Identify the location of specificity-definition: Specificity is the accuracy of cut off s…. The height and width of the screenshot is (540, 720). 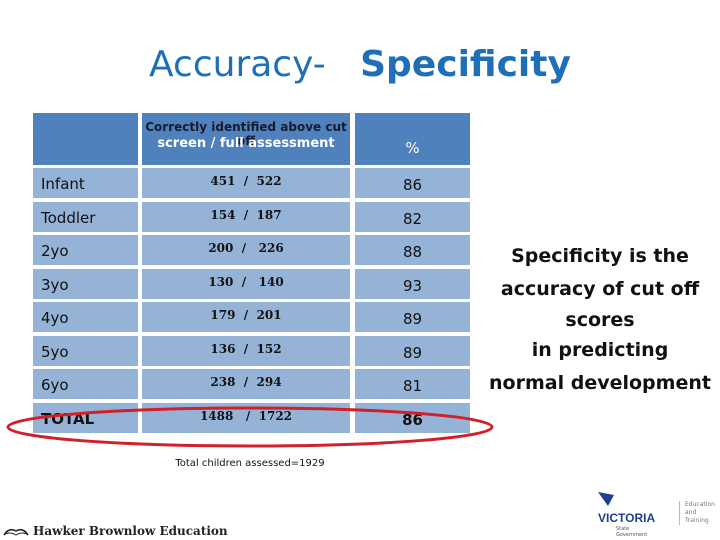
(600, 320).